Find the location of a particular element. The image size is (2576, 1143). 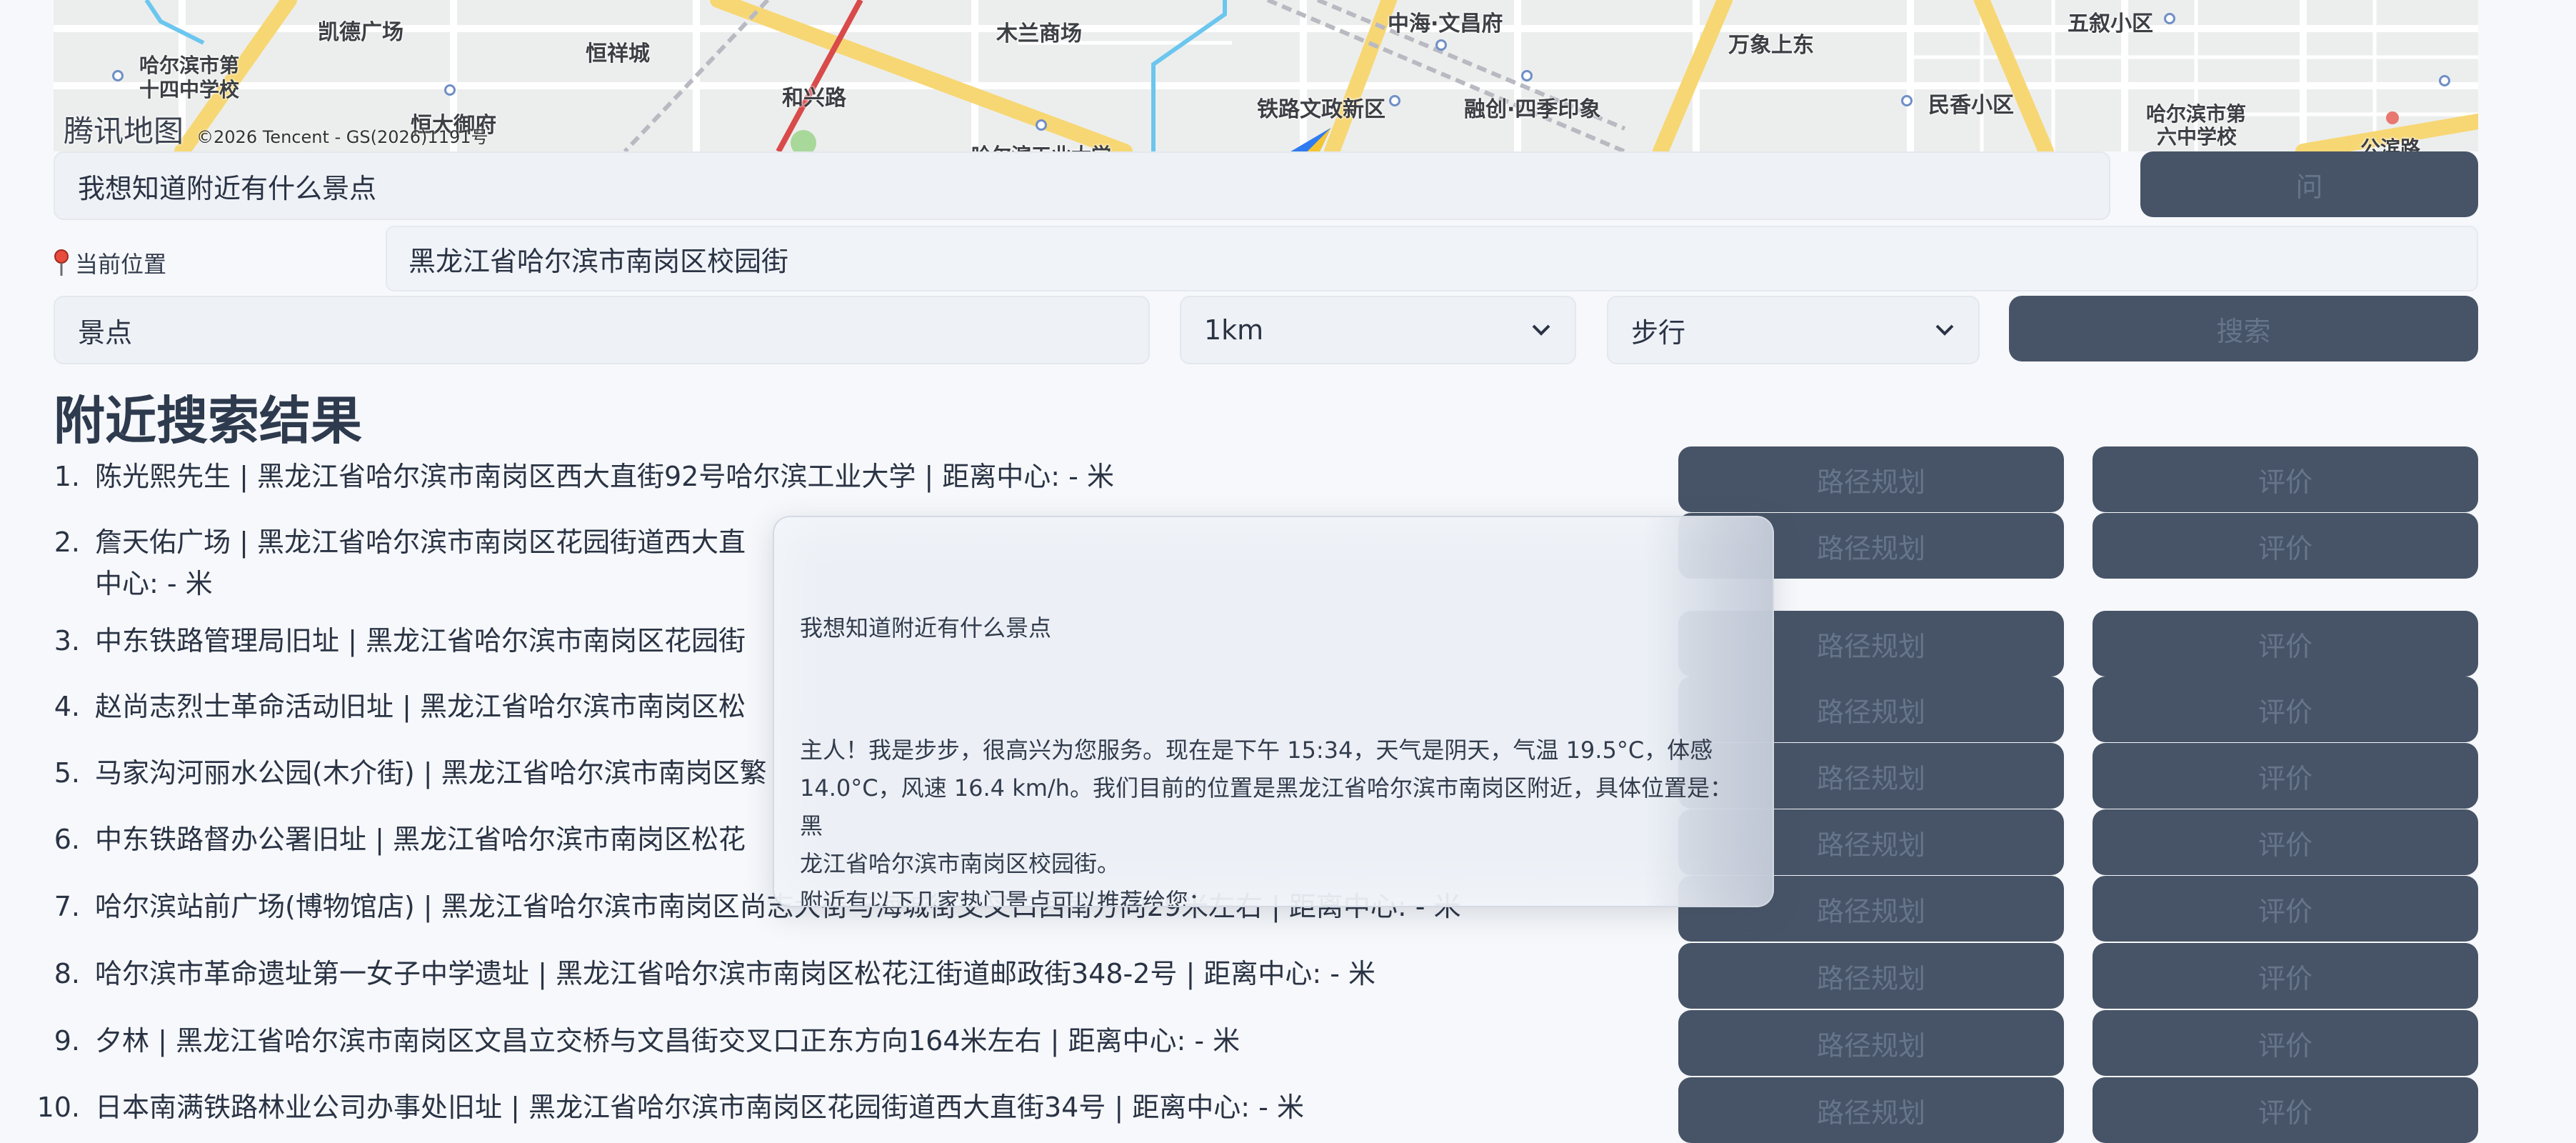

result-number: 2. is located at coordinates (67, 542).